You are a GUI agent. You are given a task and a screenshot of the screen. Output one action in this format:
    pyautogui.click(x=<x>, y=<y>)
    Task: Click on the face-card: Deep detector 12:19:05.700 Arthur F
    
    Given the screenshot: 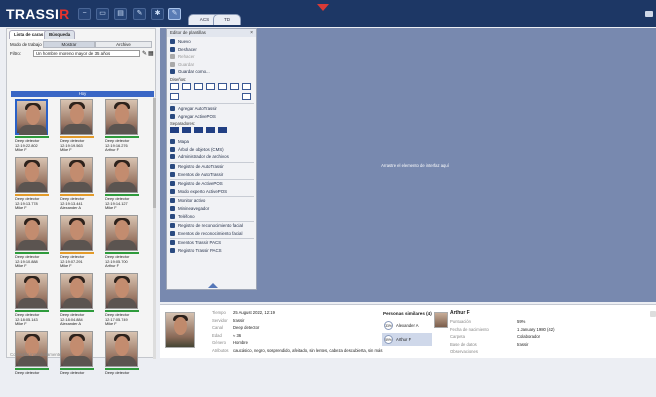 What is the action you would take?
    pyautogui.click(x=123, y=247)
    